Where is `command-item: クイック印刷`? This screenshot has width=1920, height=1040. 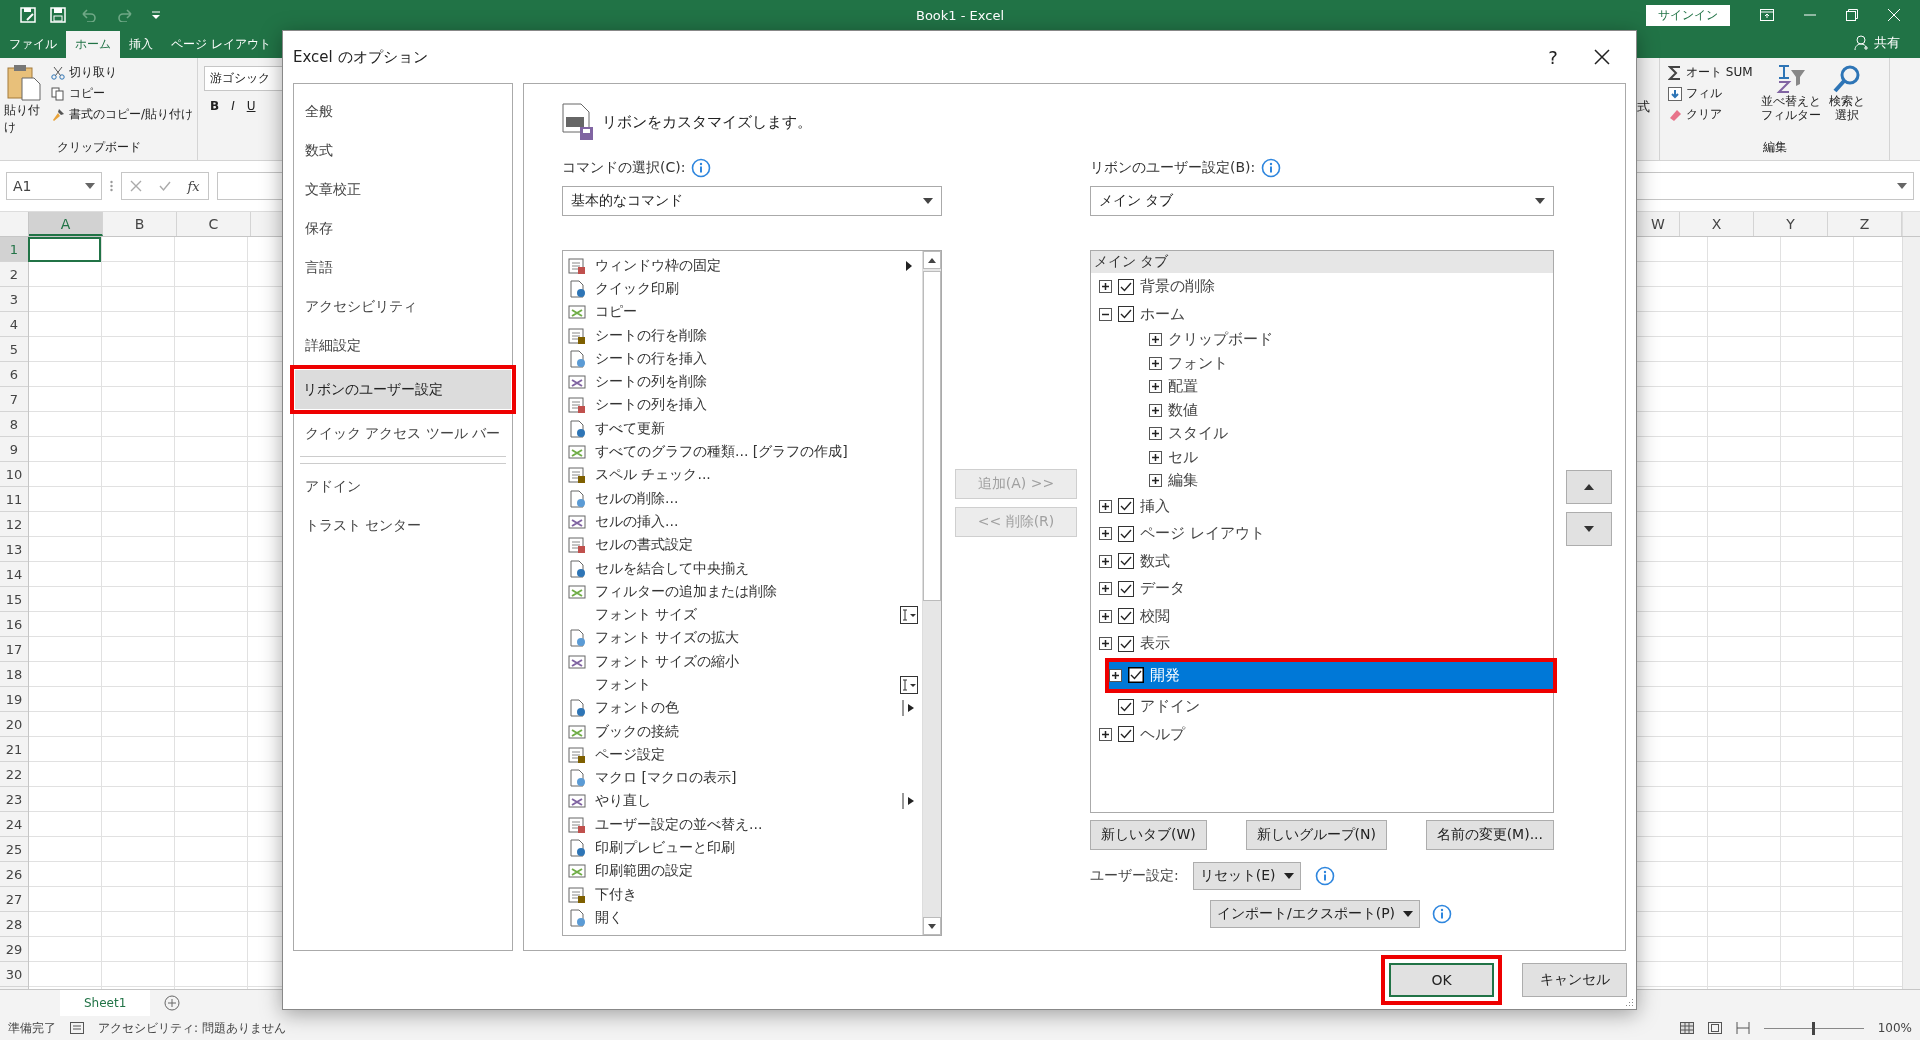 command-item: クイック印刷 is located at coordinates (742, 289).